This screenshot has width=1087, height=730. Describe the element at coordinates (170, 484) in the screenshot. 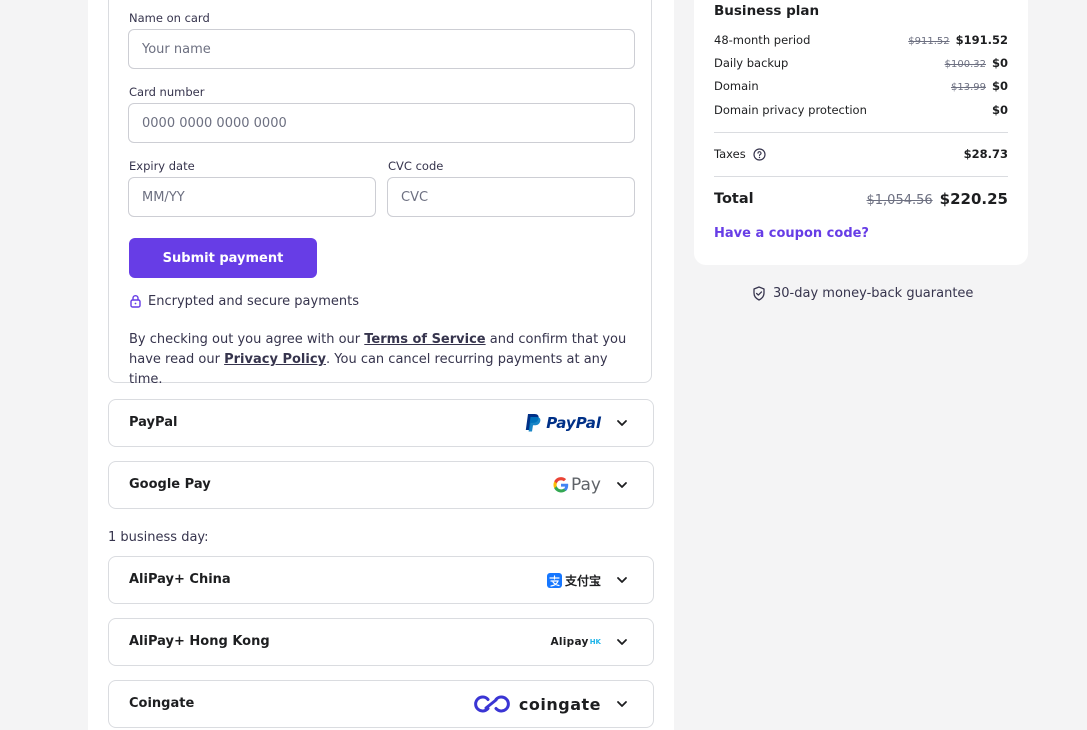

I see `payment-method-name: Google Pay` at that location.